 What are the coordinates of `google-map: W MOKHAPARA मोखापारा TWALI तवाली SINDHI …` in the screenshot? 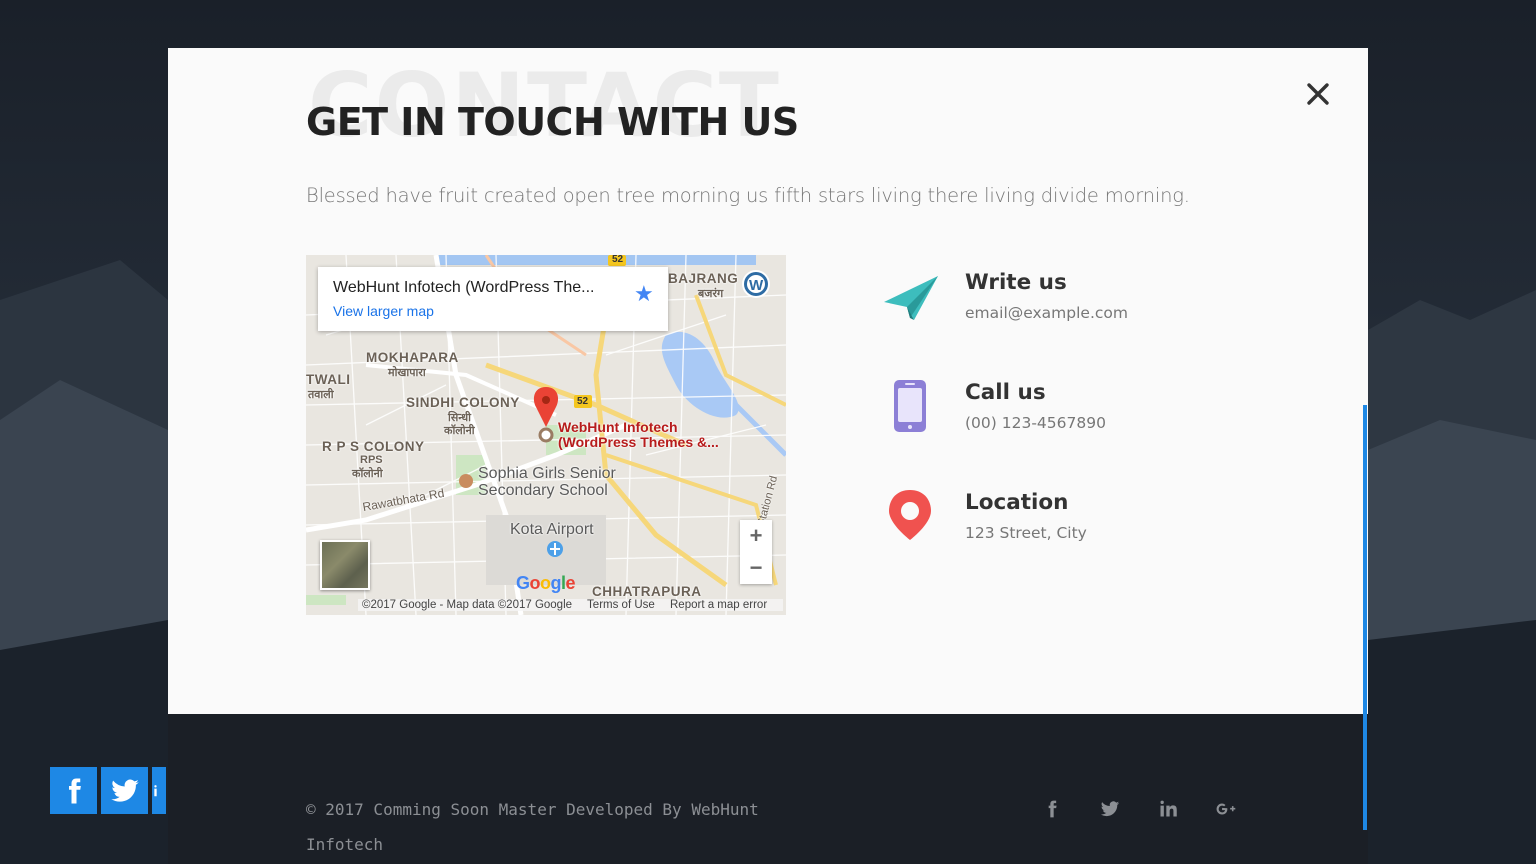 It's located at (546, 435).